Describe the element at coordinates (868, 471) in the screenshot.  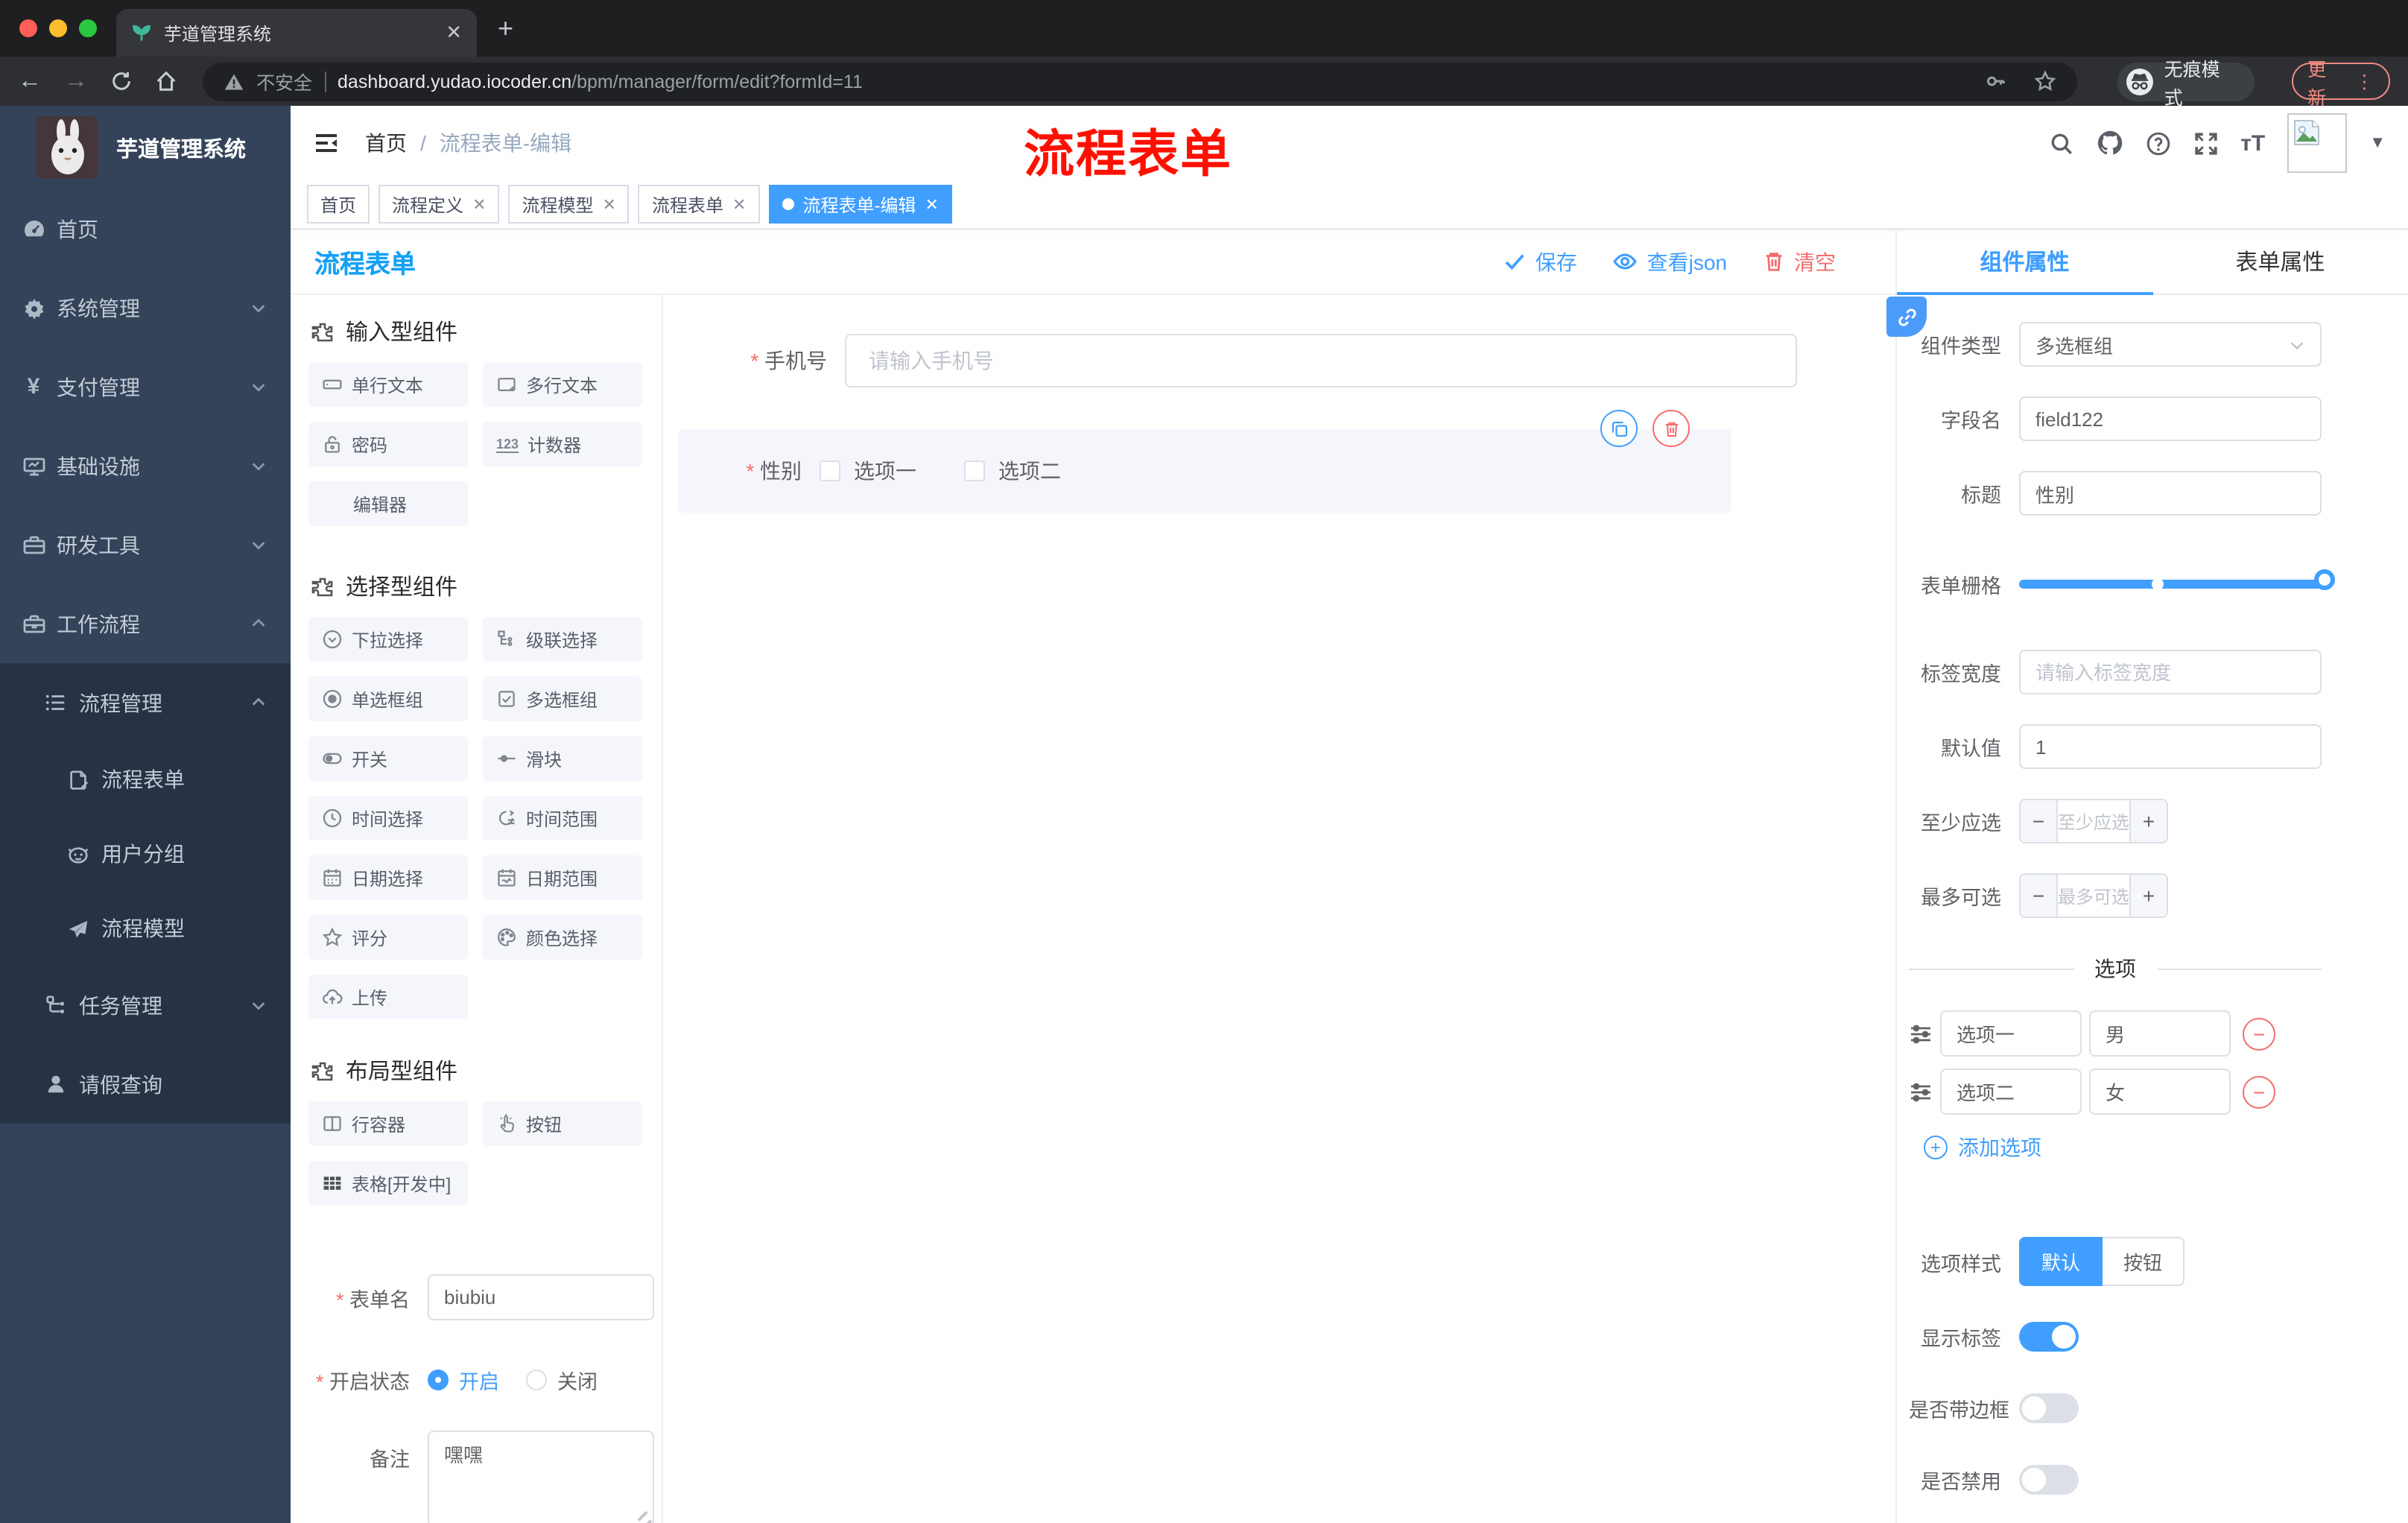
I see `gender-option-1: 选项一` at that location.